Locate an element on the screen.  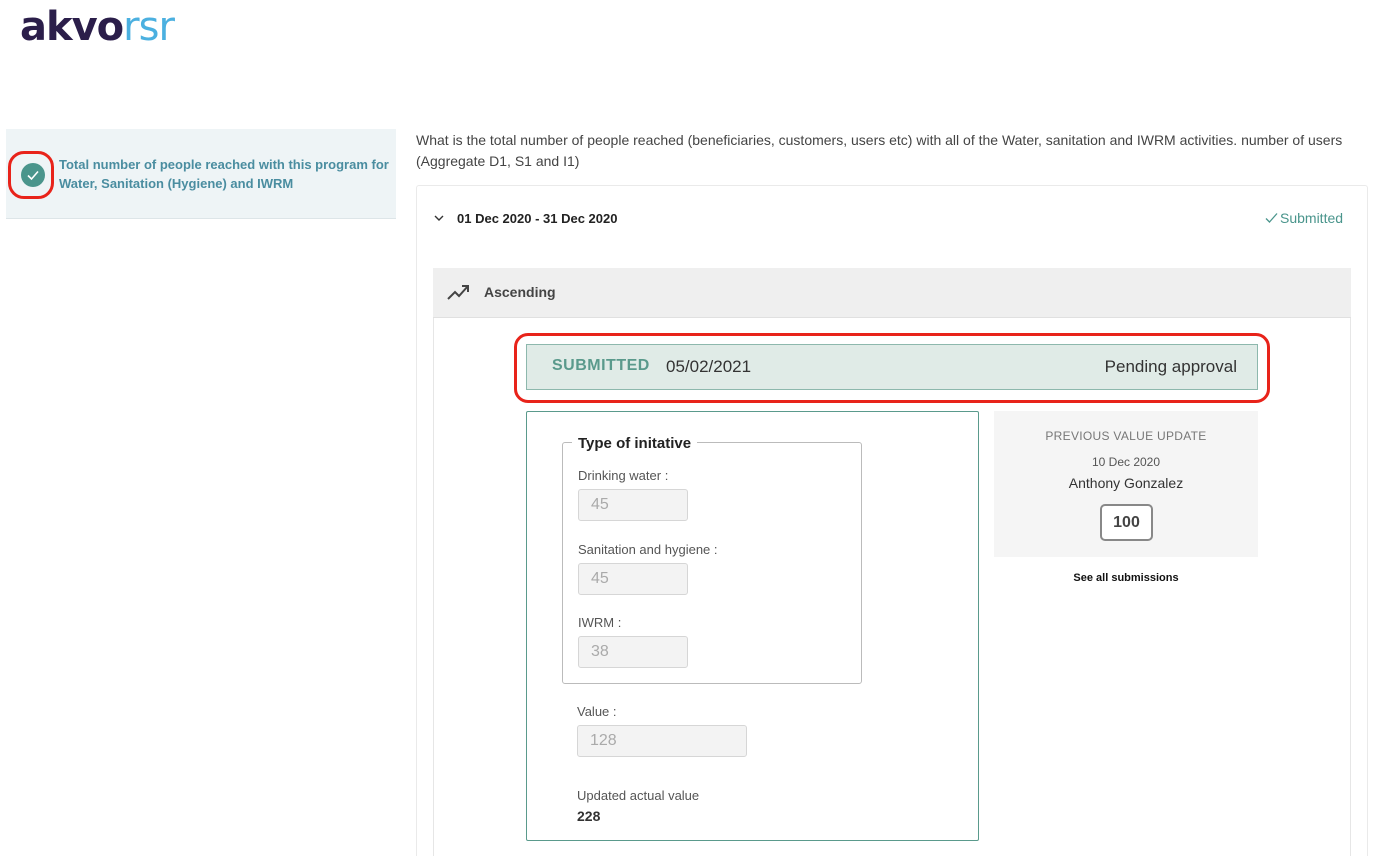
period-status-label: Submitted is located at coordinates (1312, 218).